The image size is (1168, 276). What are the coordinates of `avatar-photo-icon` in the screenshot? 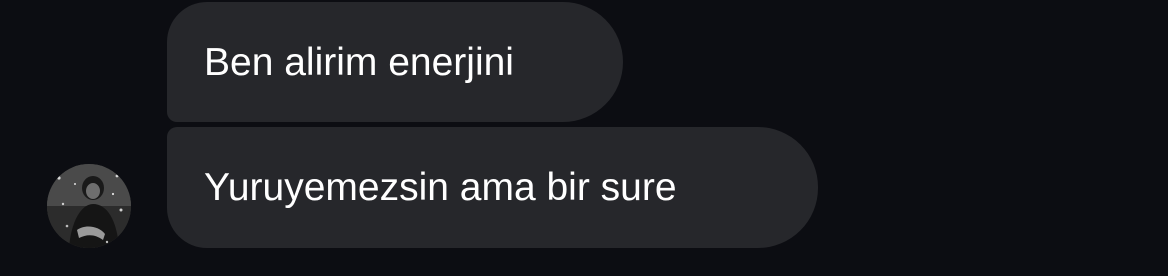 It's located at (89, 206).